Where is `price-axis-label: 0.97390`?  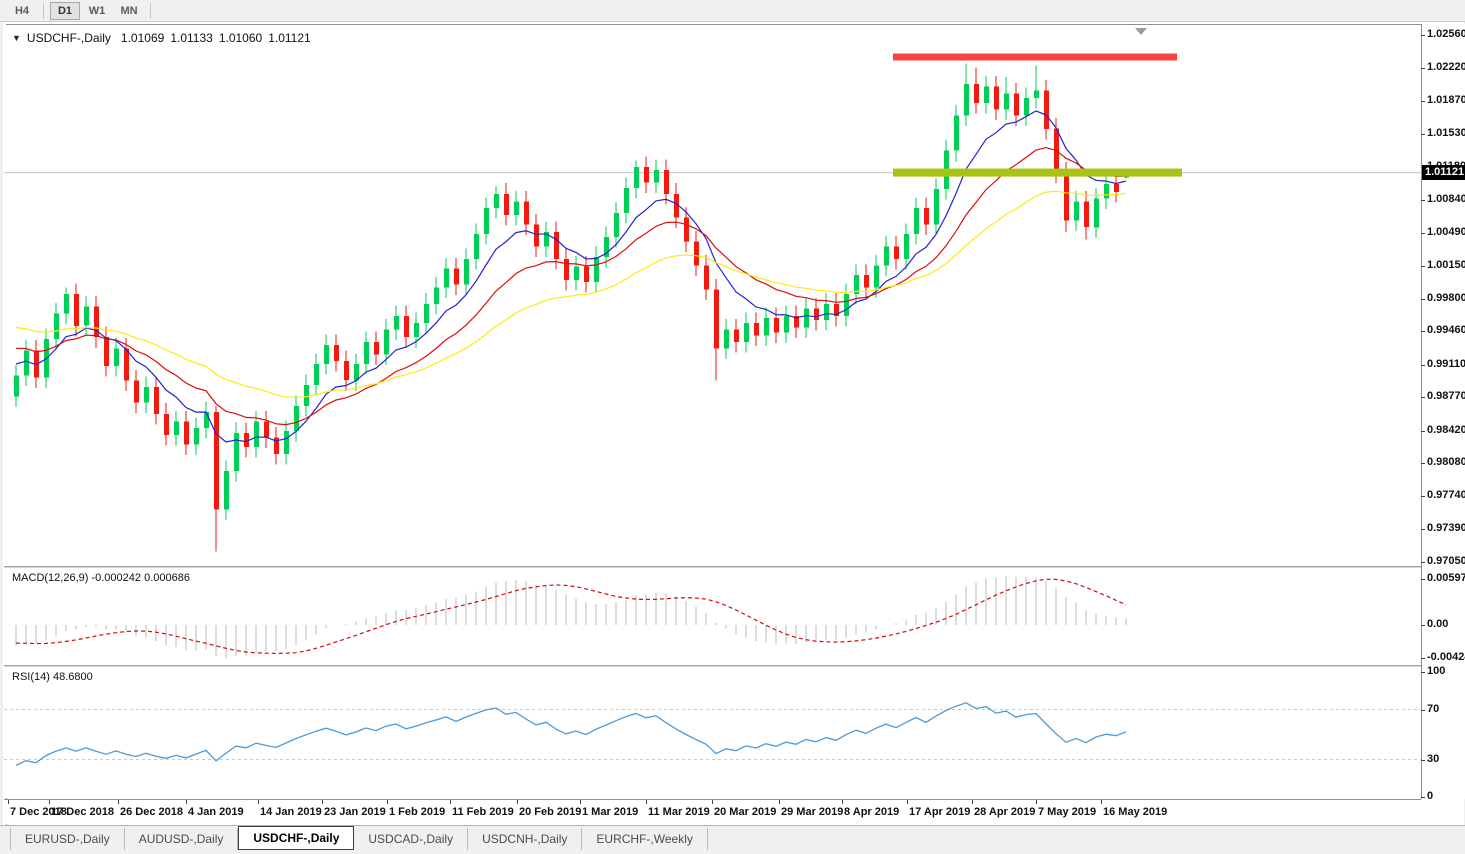
price-axis-label: 0.97390 is located at coordinates (1446, 528).